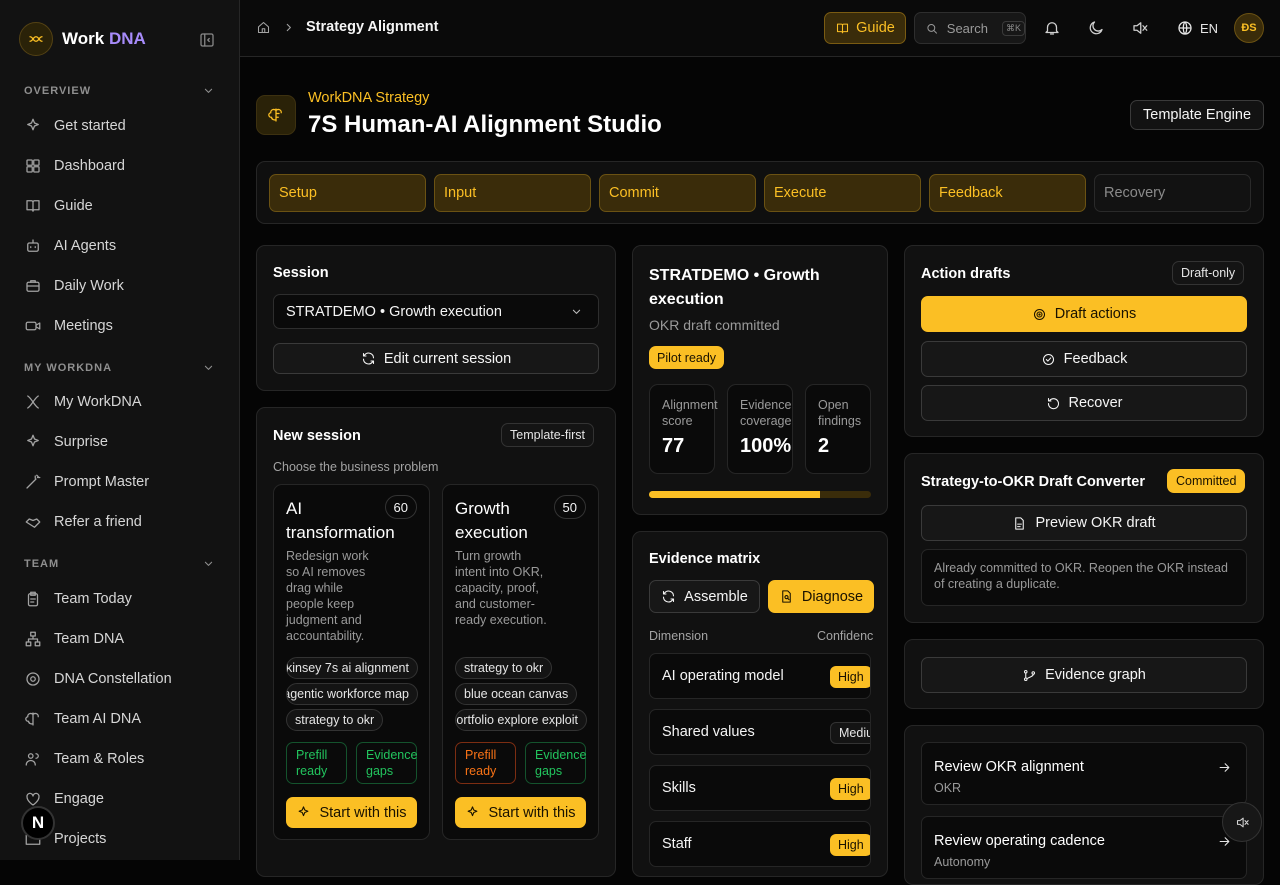 The width and height of the screenshot is (1280, 885). Describe the element at coordinates (33, 402) in the screenshot. I see `dna-icon` at that location.